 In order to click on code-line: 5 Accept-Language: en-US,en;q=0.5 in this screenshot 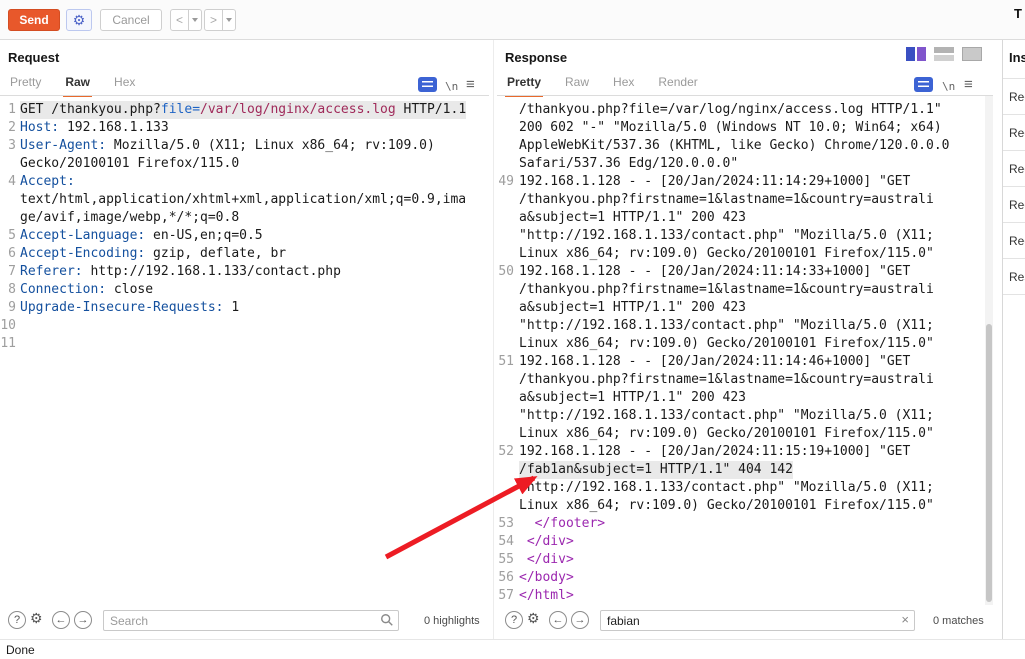, I will do `click(244, 236)`.